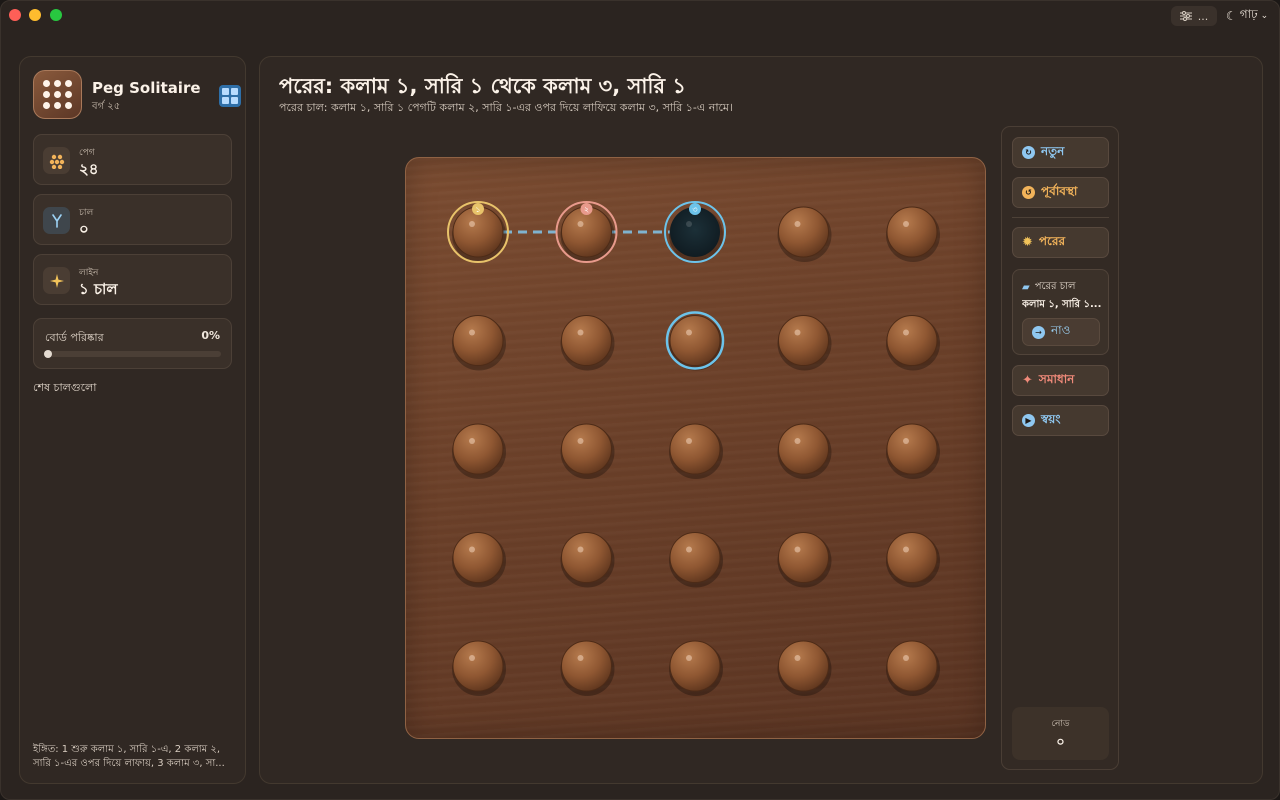  What do you see at coordinates (1264, 16) in the screenshot?
I see `chevron-down-icon: ⌄` at bounding box center [1264, 16].